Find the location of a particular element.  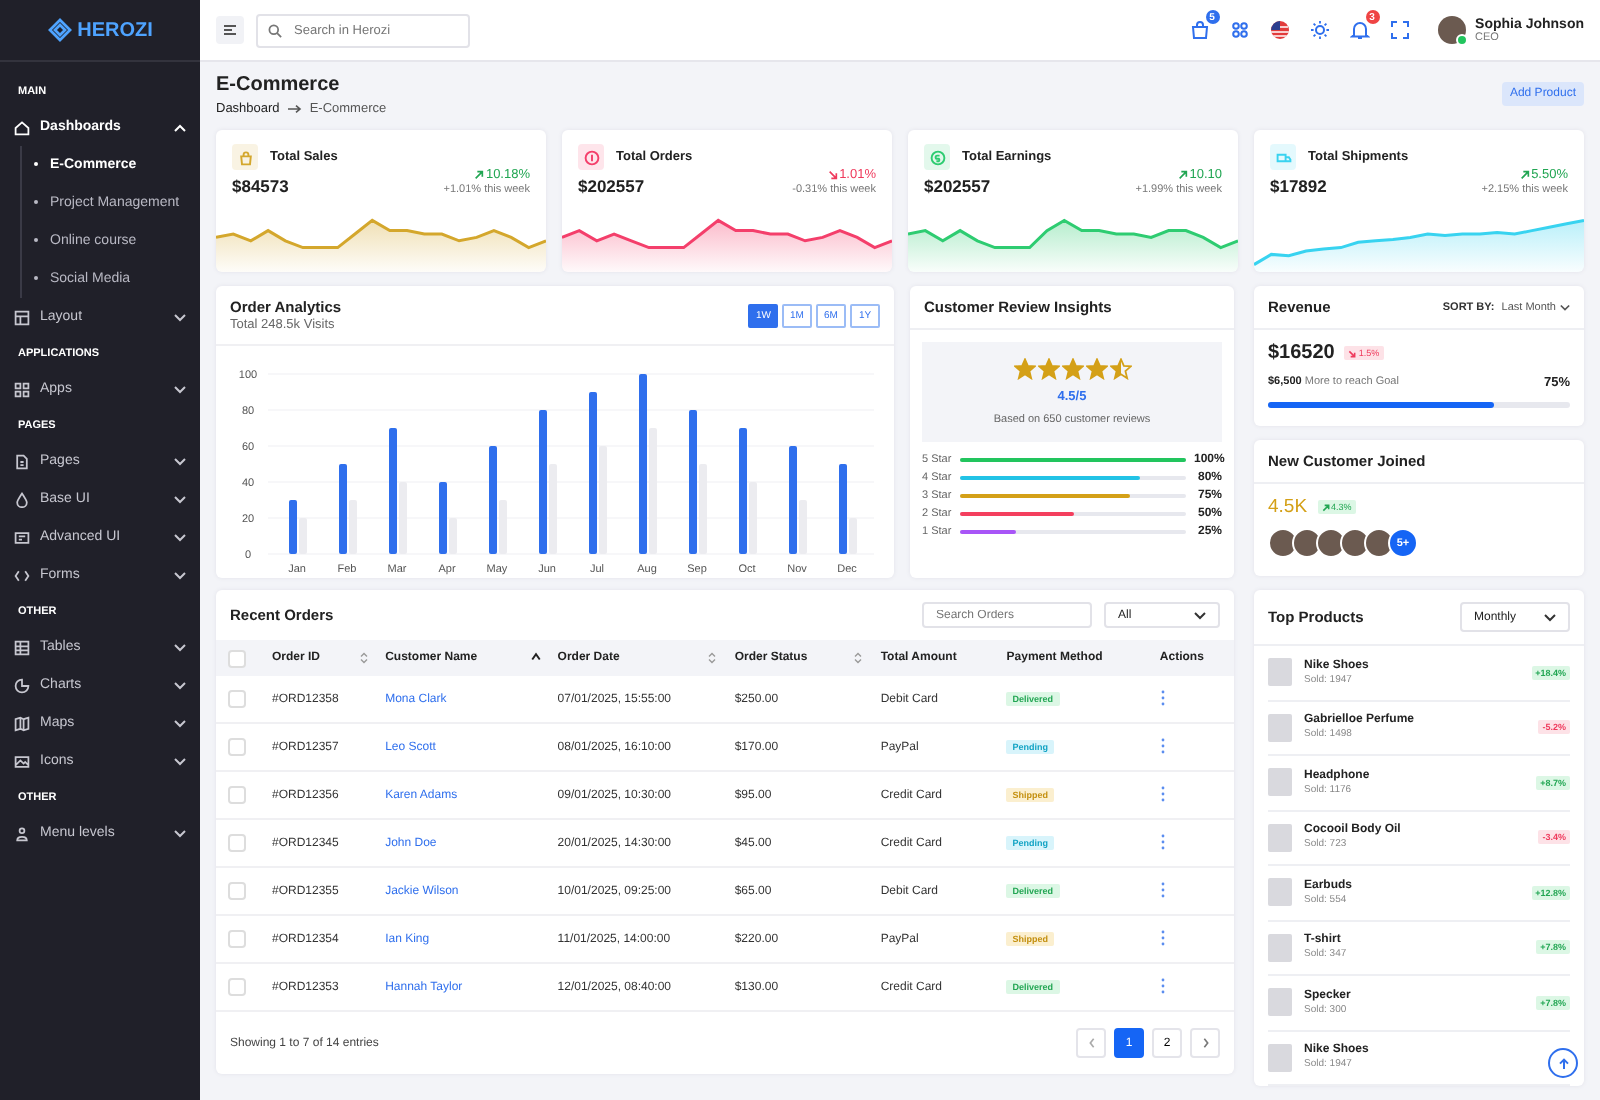

page-title: E-Commerce is located at coordinates (279, 85).